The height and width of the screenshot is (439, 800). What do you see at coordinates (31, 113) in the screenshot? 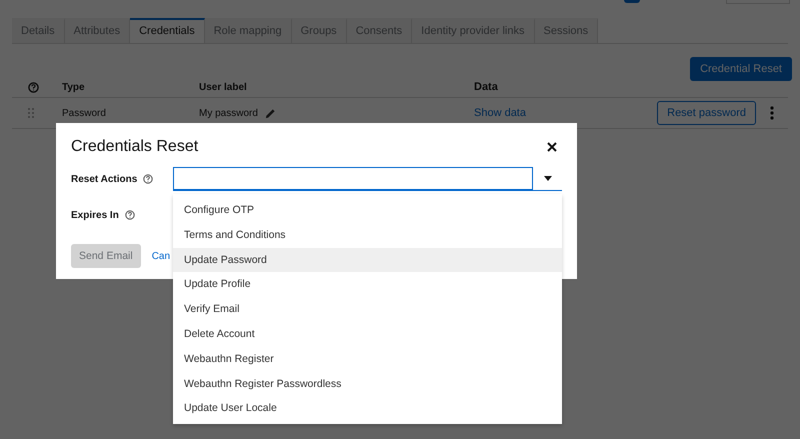
I see `drag-handle-icon` at bounding box center [31, 113].